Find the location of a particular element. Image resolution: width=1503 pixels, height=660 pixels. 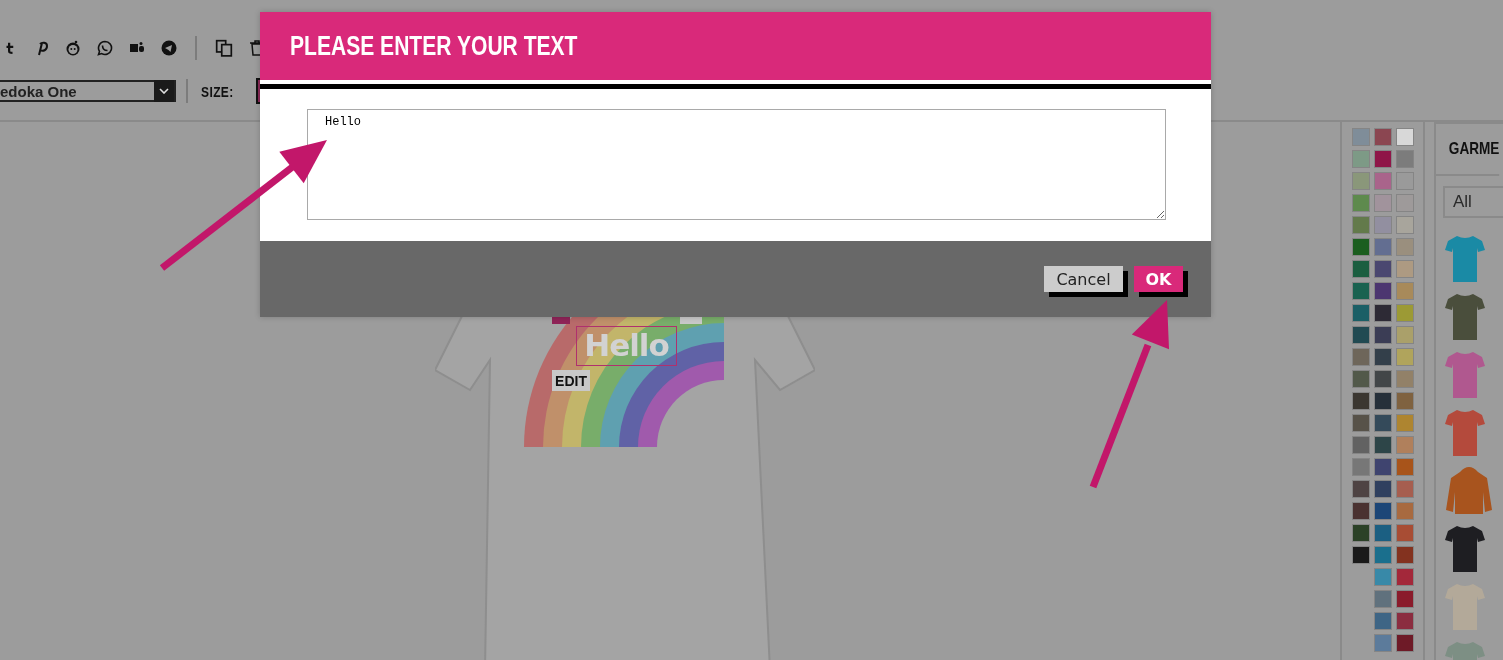

whatsapp-icon is located at coordinates (105, 48).